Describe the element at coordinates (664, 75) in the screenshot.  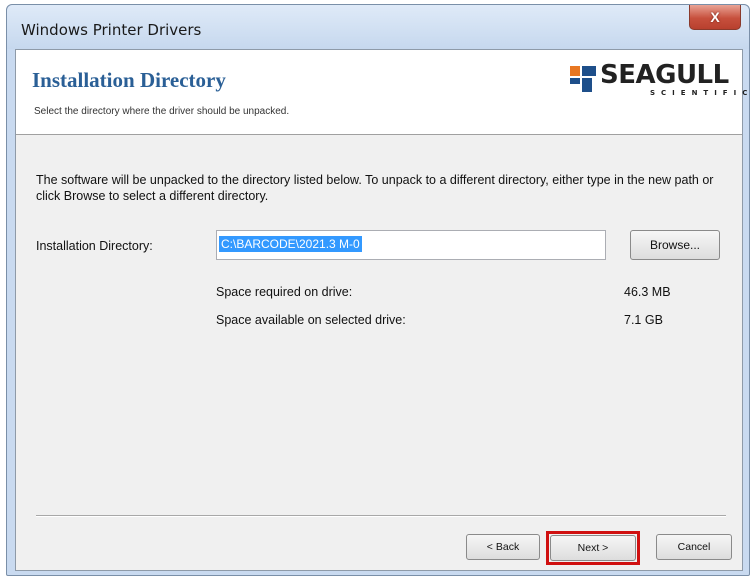
I see `logo-wordmark: SEAGULL` at that location.